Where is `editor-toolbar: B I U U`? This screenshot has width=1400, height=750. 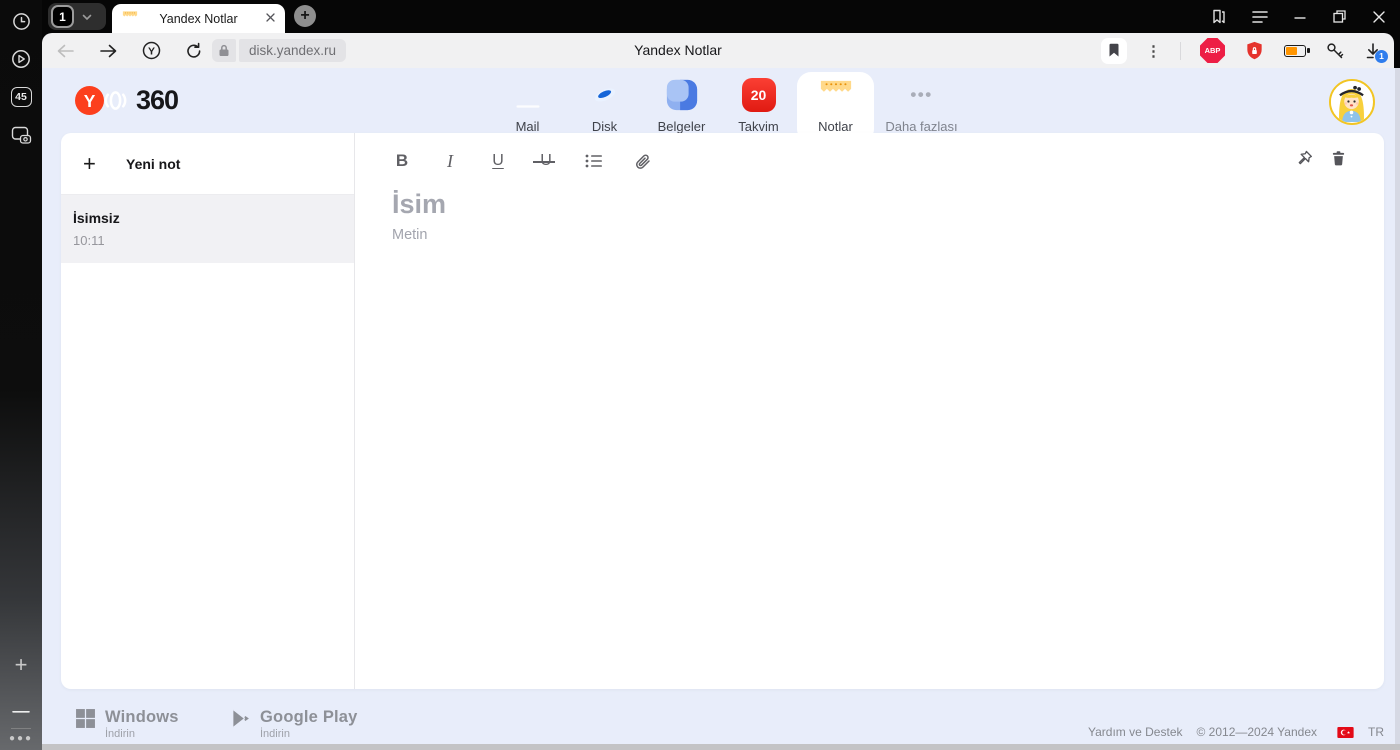 editor-toolbar: B I U U is located at coordinates (522, 161).